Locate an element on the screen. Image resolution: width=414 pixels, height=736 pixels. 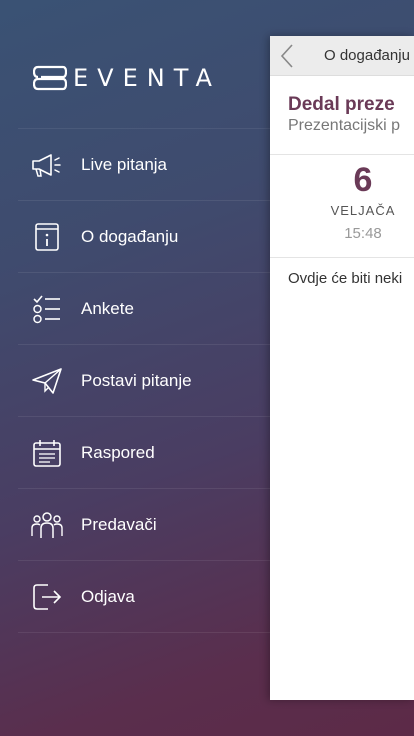
menu-item-label: Ankete is located at coordinates (107, 308).